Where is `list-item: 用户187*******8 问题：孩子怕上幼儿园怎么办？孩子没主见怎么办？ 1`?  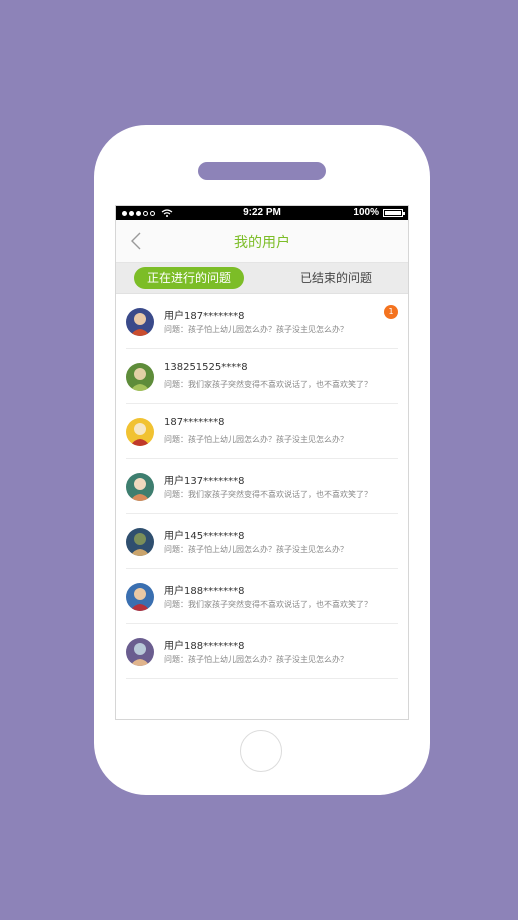
list-item: 用户187*******8 问题：孩子怕上幼儿园怎么办？孩子没主见怎么办？ 1 is located at coordinates (262, 321).